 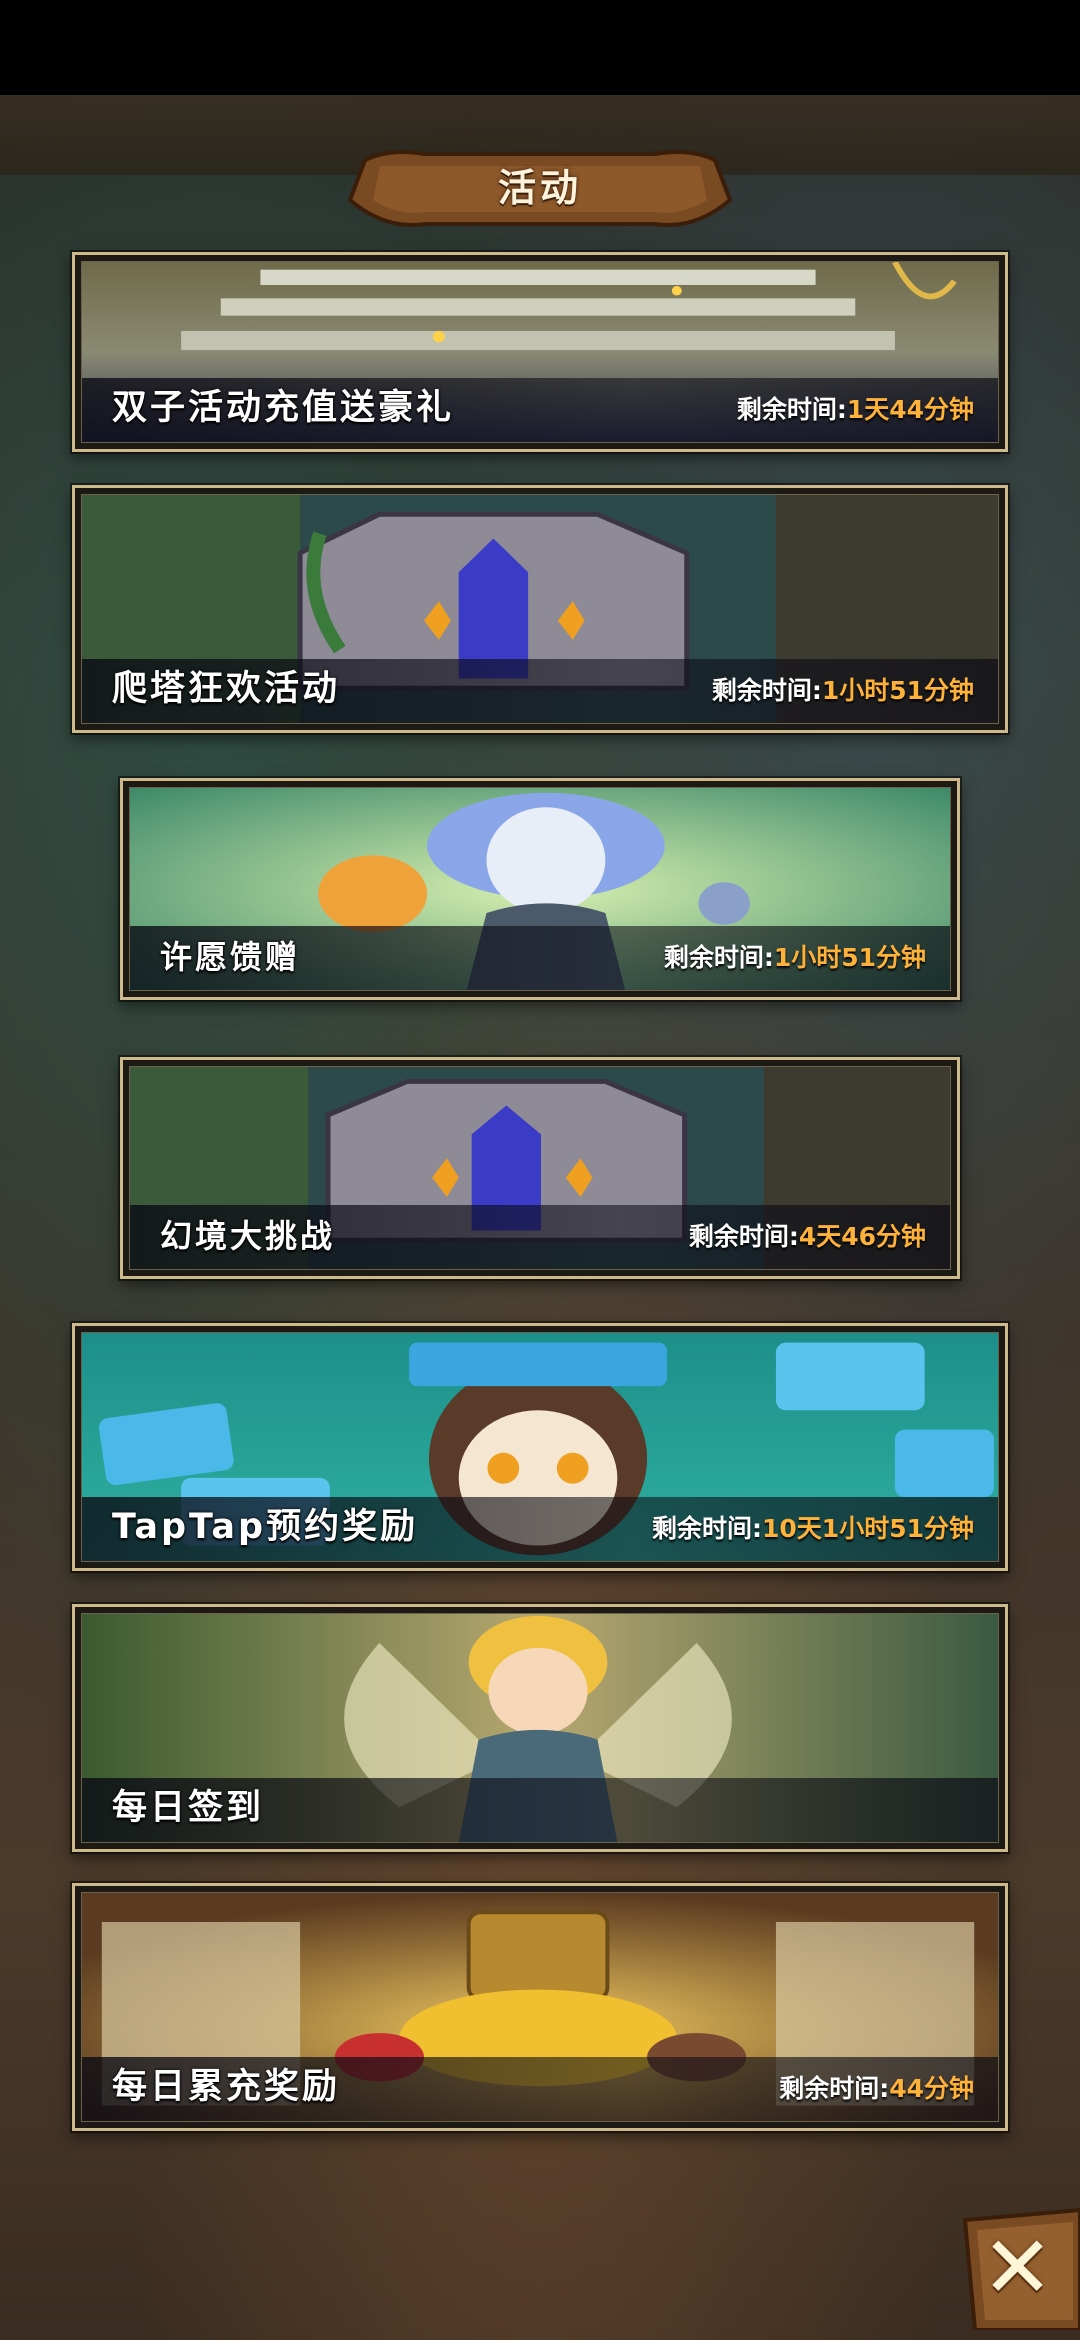 I want to click on event-card-taptap-reservation: TapTap预约奖励 剩余时间:10天1小时51分钟, so click(x=540, y=1447).